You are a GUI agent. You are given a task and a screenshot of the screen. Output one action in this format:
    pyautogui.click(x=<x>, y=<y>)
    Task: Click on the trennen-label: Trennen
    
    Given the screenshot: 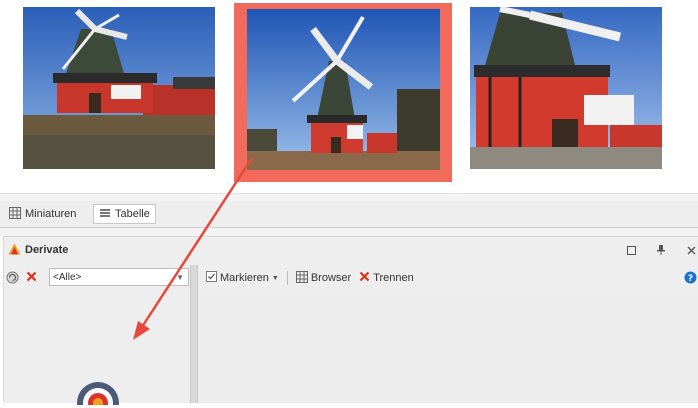 What is the action you would take?
    pyautogui.click(x=393, y=278)
    